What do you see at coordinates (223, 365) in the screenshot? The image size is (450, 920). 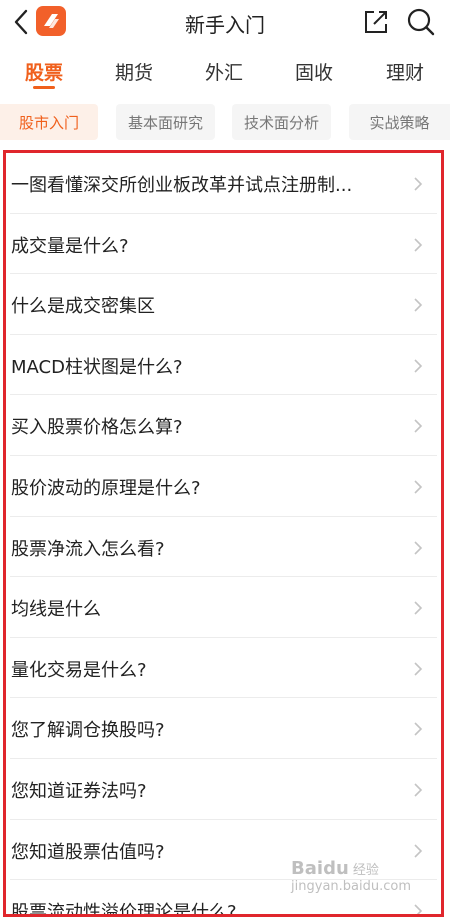 I see `list-item: MACD柱状图是什么?` at bounding box center [223, 365].